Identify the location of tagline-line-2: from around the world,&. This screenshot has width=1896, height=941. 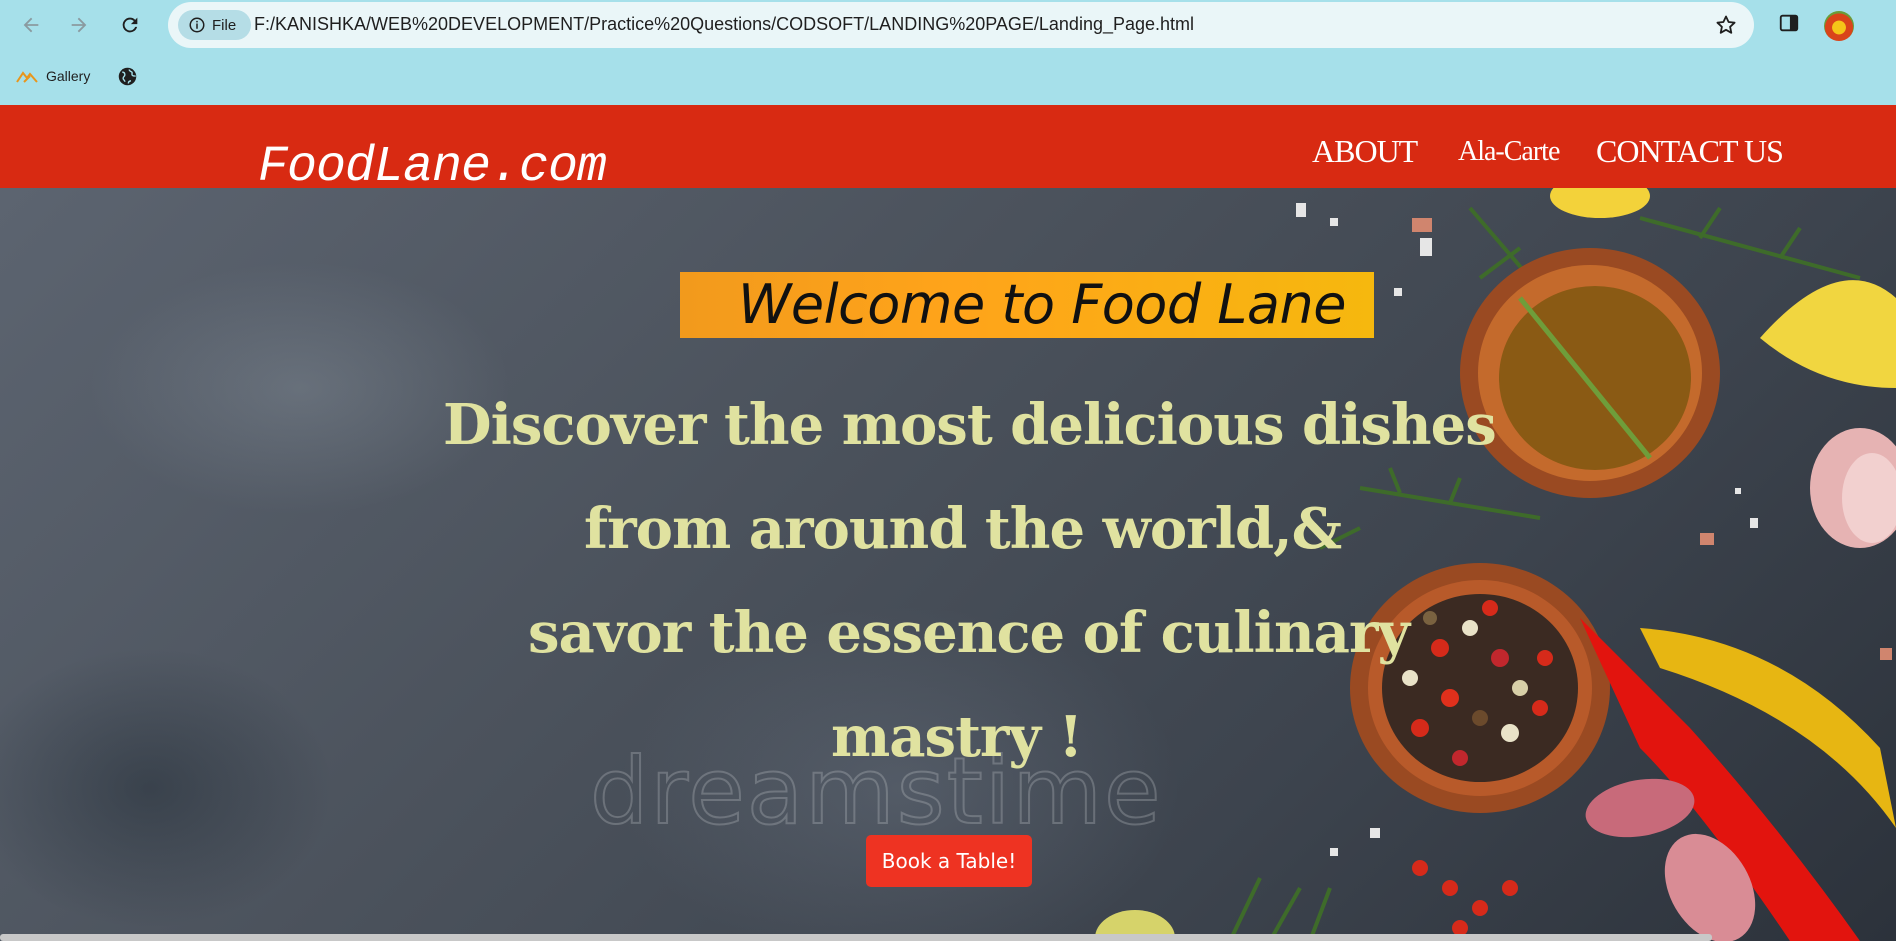
(963, 529).